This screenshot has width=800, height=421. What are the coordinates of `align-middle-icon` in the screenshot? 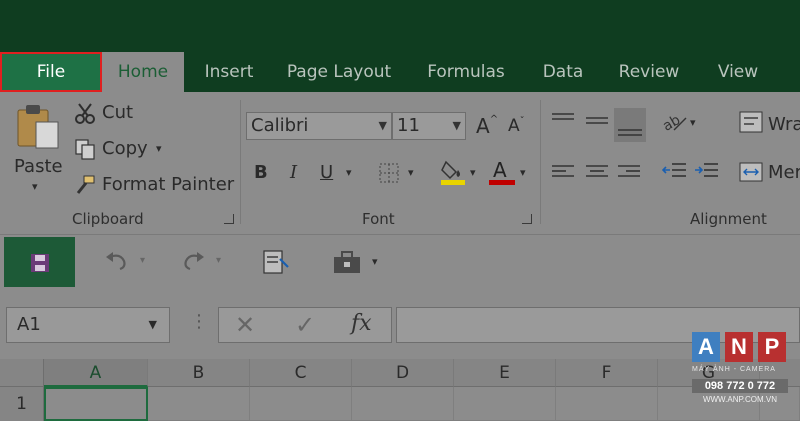 It's located at (597, 123).